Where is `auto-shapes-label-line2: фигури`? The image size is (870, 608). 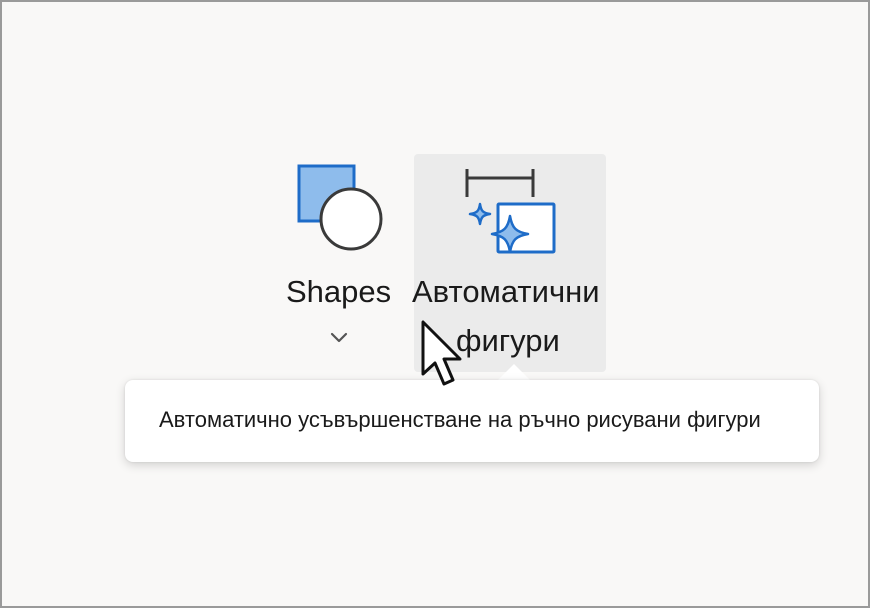 auto-shapes-label-line2: фигури is located at coordinates (508, 340).